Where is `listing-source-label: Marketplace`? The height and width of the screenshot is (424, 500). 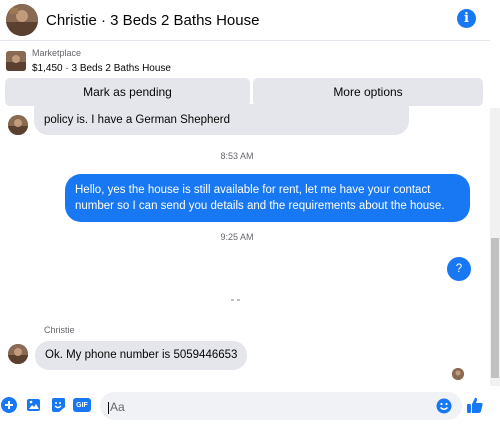
listing-source-label: Marketplace is located at coordinates (57, 53).